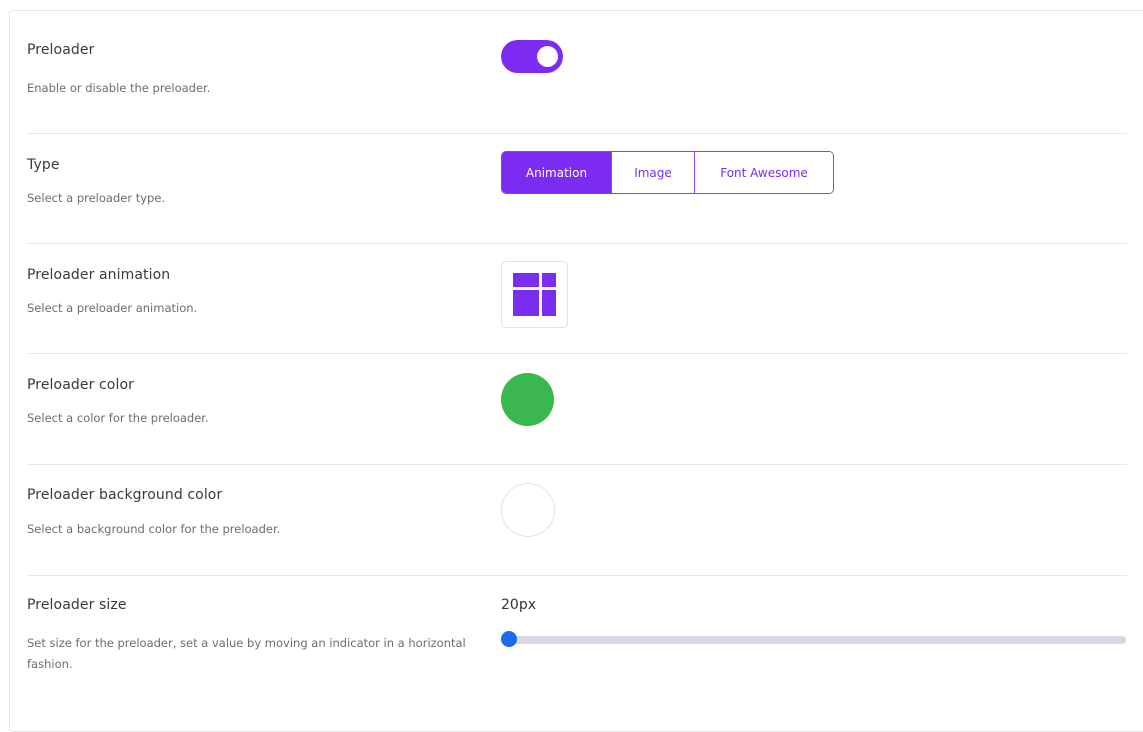 The height and width of the screenshot is (732, 1143). I want to click on preloader-color-swatch, so click(527, 399).